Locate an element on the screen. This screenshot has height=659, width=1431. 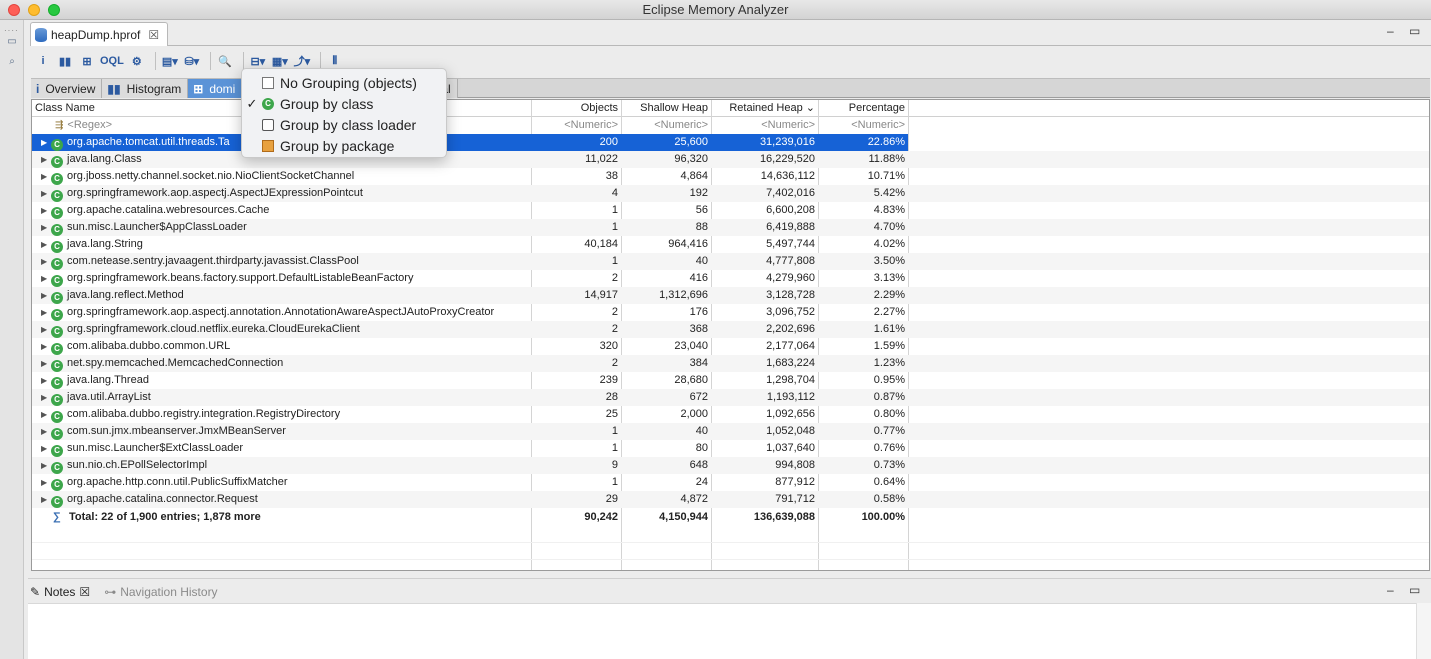
restore-icon: ▭ is located at coordinates (12, 43).